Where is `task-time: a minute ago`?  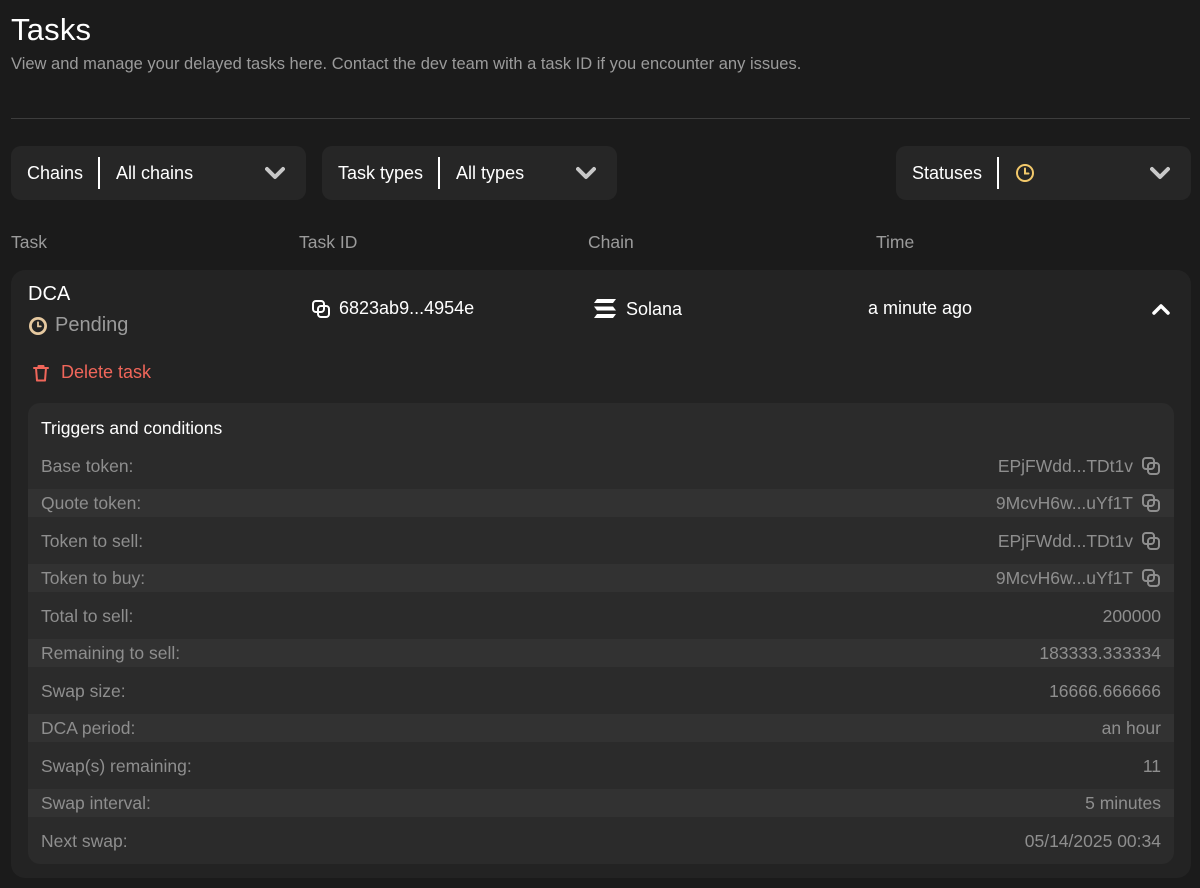
task-time: a minute ago is located at coordinates (920, 308).